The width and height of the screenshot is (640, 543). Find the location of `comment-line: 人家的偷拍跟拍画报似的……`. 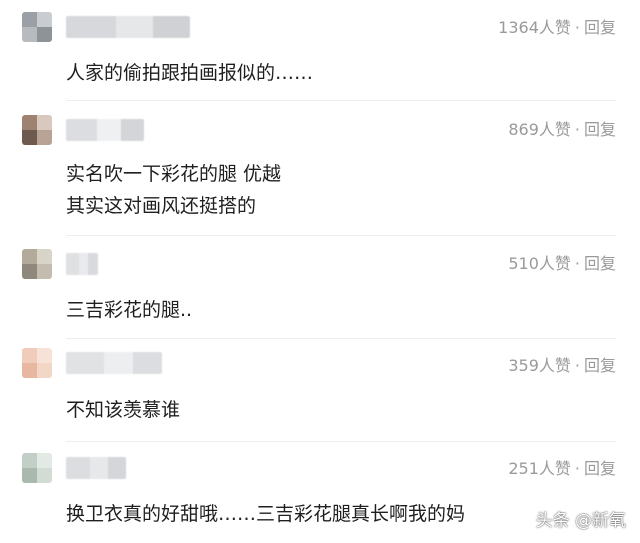

comment-line: 人家的偷拍跟拍画报似的…… is located at coordinates (190, 73).